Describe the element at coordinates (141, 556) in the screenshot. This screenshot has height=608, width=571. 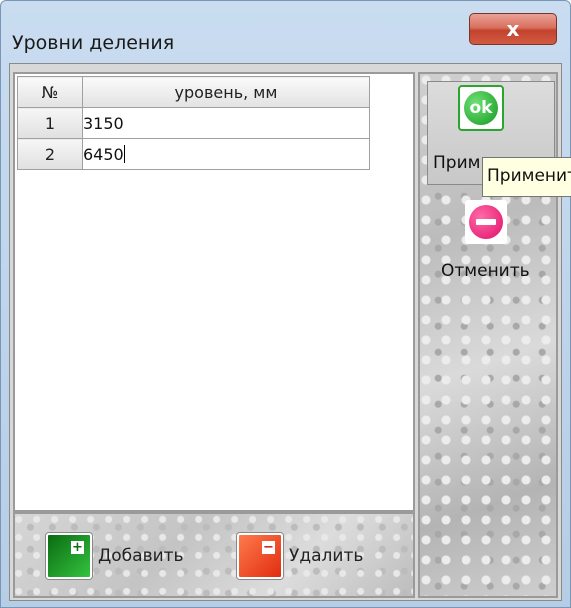
I see `add-button-label: Добавить` at that location.